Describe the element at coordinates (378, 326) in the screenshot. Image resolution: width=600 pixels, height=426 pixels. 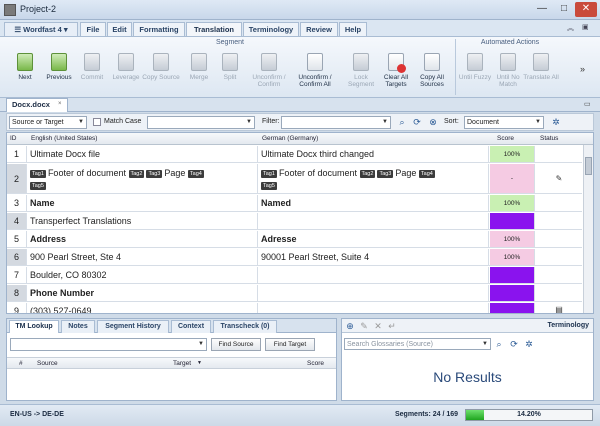
I see `delete-term-icon: ✕` at that location.